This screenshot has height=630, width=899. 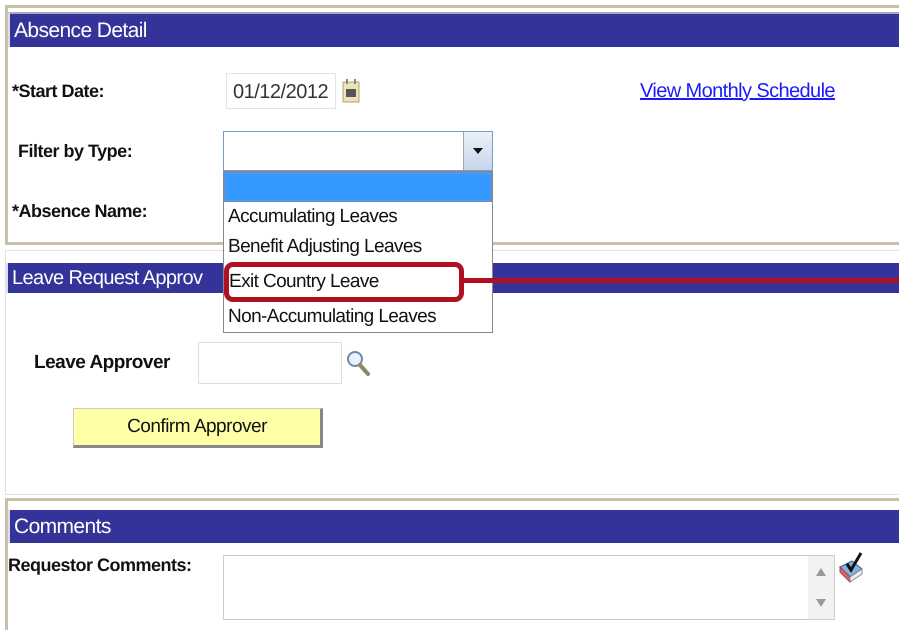 I want to click on field-label: Requestor Comments:, so click(x=100, y=565).